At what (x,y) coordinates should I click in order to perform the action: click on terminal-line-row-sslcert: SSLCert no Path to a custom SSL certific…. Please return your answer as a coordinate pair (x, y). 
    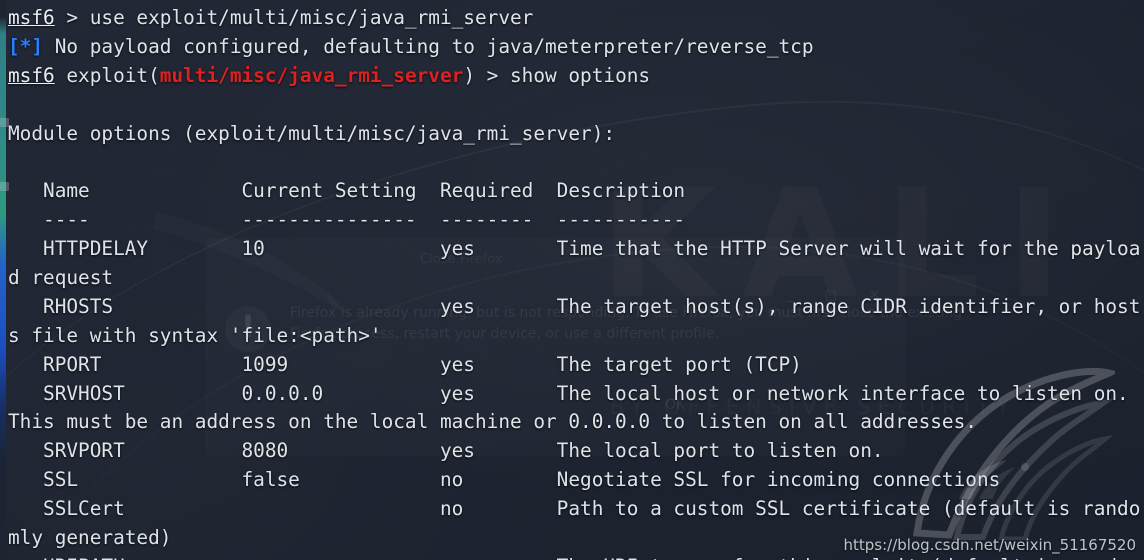
    Looking at the image, I should click on (572, 509).